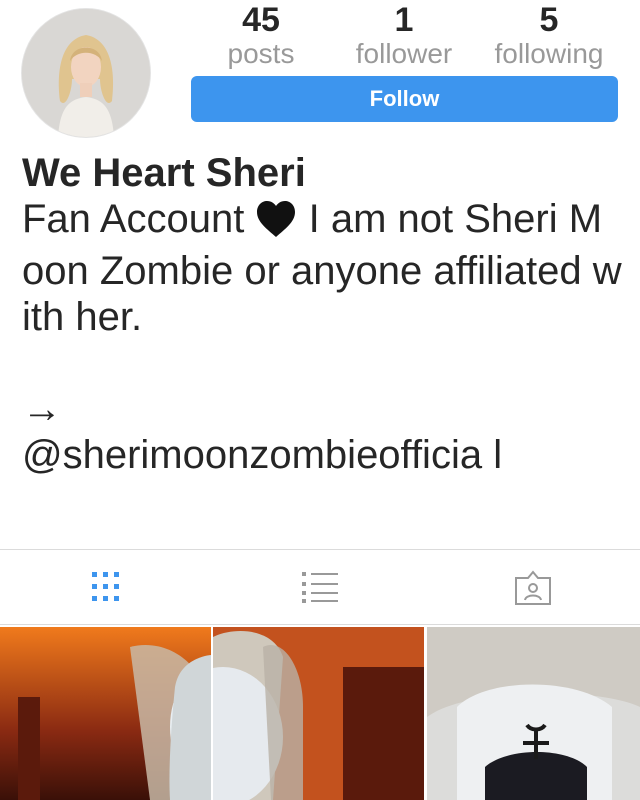  Describe the element at coordinates (261, 20) in the screenshot. I see `posts-count: 45` at that location.